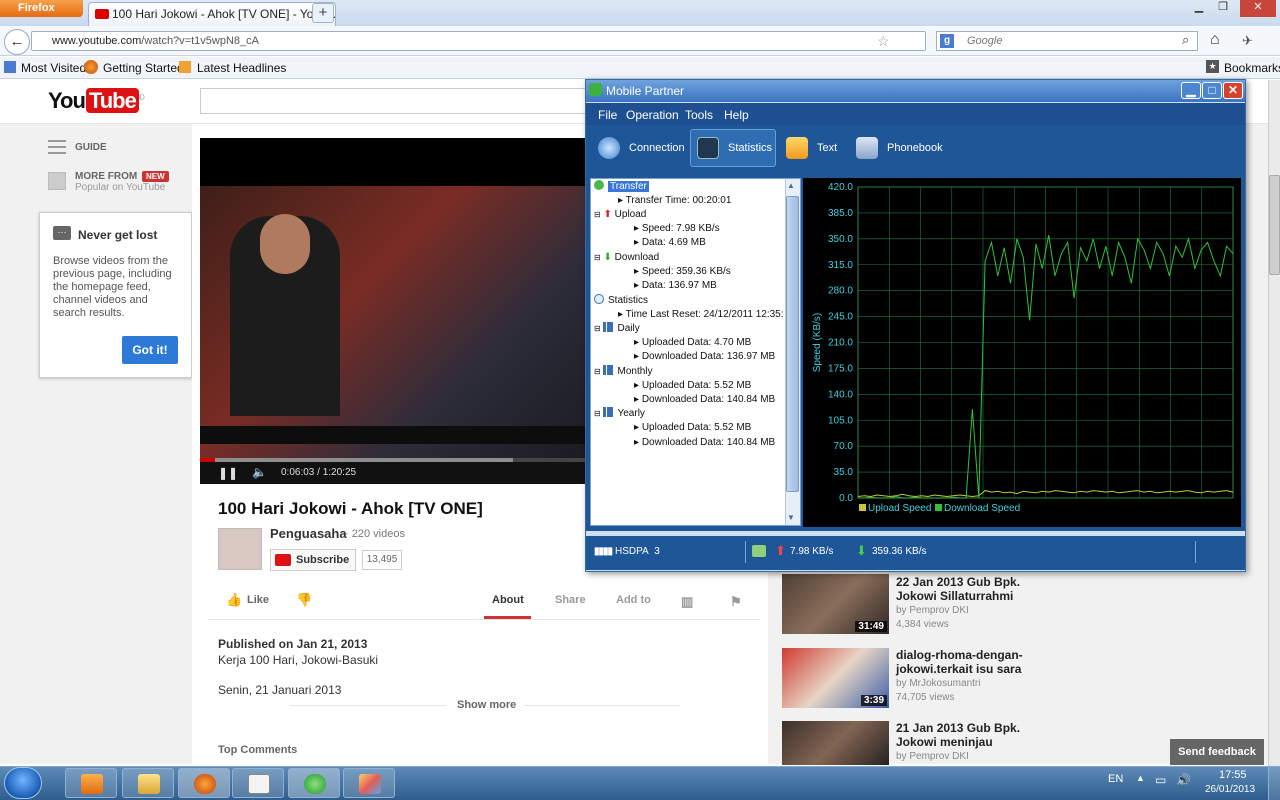 This screenshot has width=1280, height=800. What do you see at coordinates (621, 187) in the screenshot?
I see `tree-node-transfer: Transfer` at bounding box center [621, 187].